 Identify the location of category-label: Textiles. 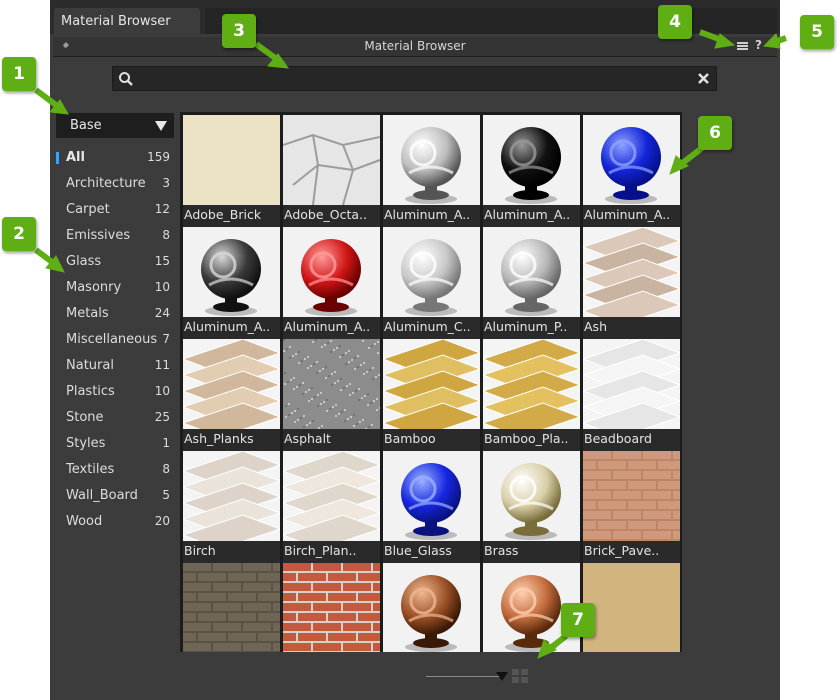
(90, 469).